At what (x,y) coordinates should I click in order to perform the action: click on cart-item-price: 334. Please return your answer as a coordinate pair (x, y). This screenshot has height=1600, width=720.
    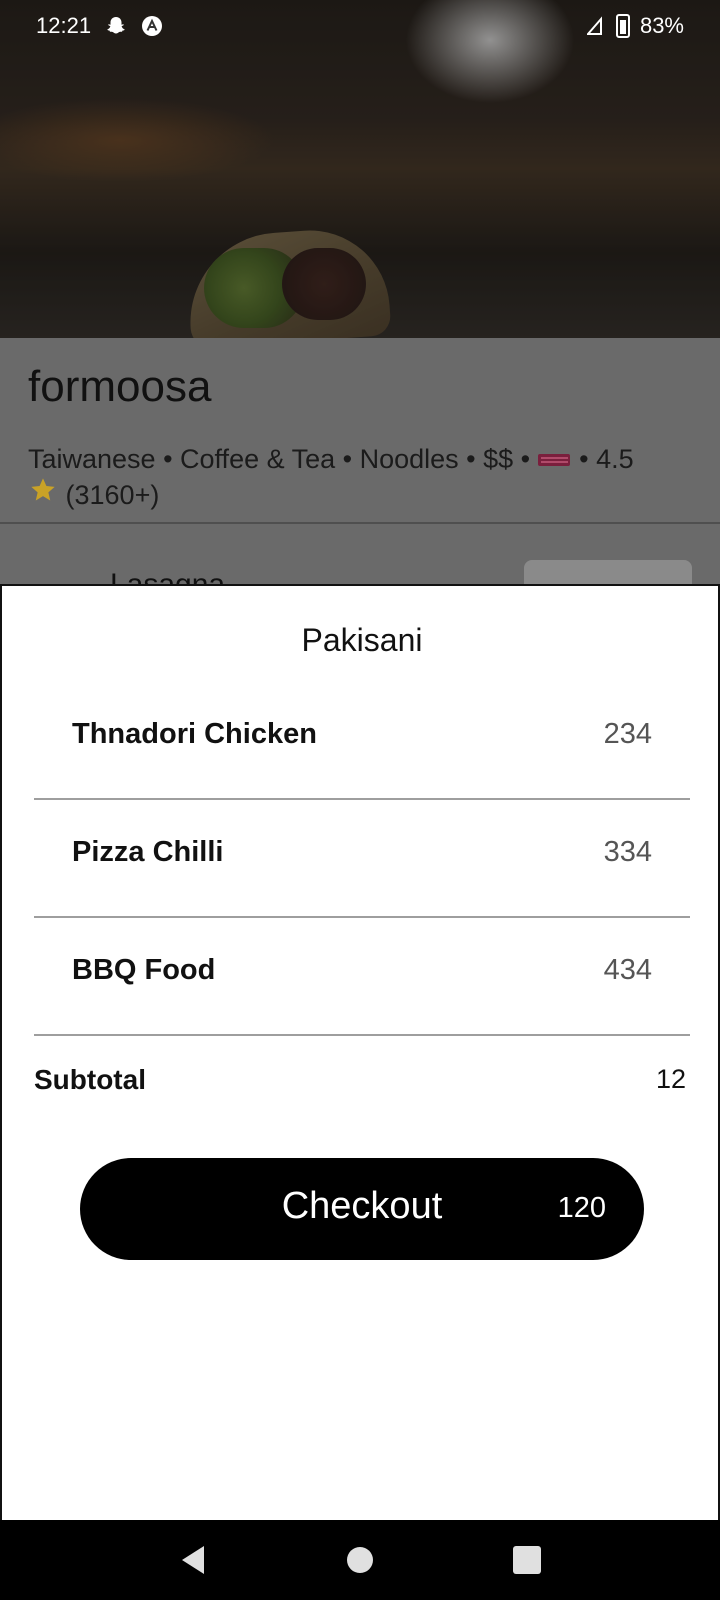
    Looking at the image, I should click on (627, 852).